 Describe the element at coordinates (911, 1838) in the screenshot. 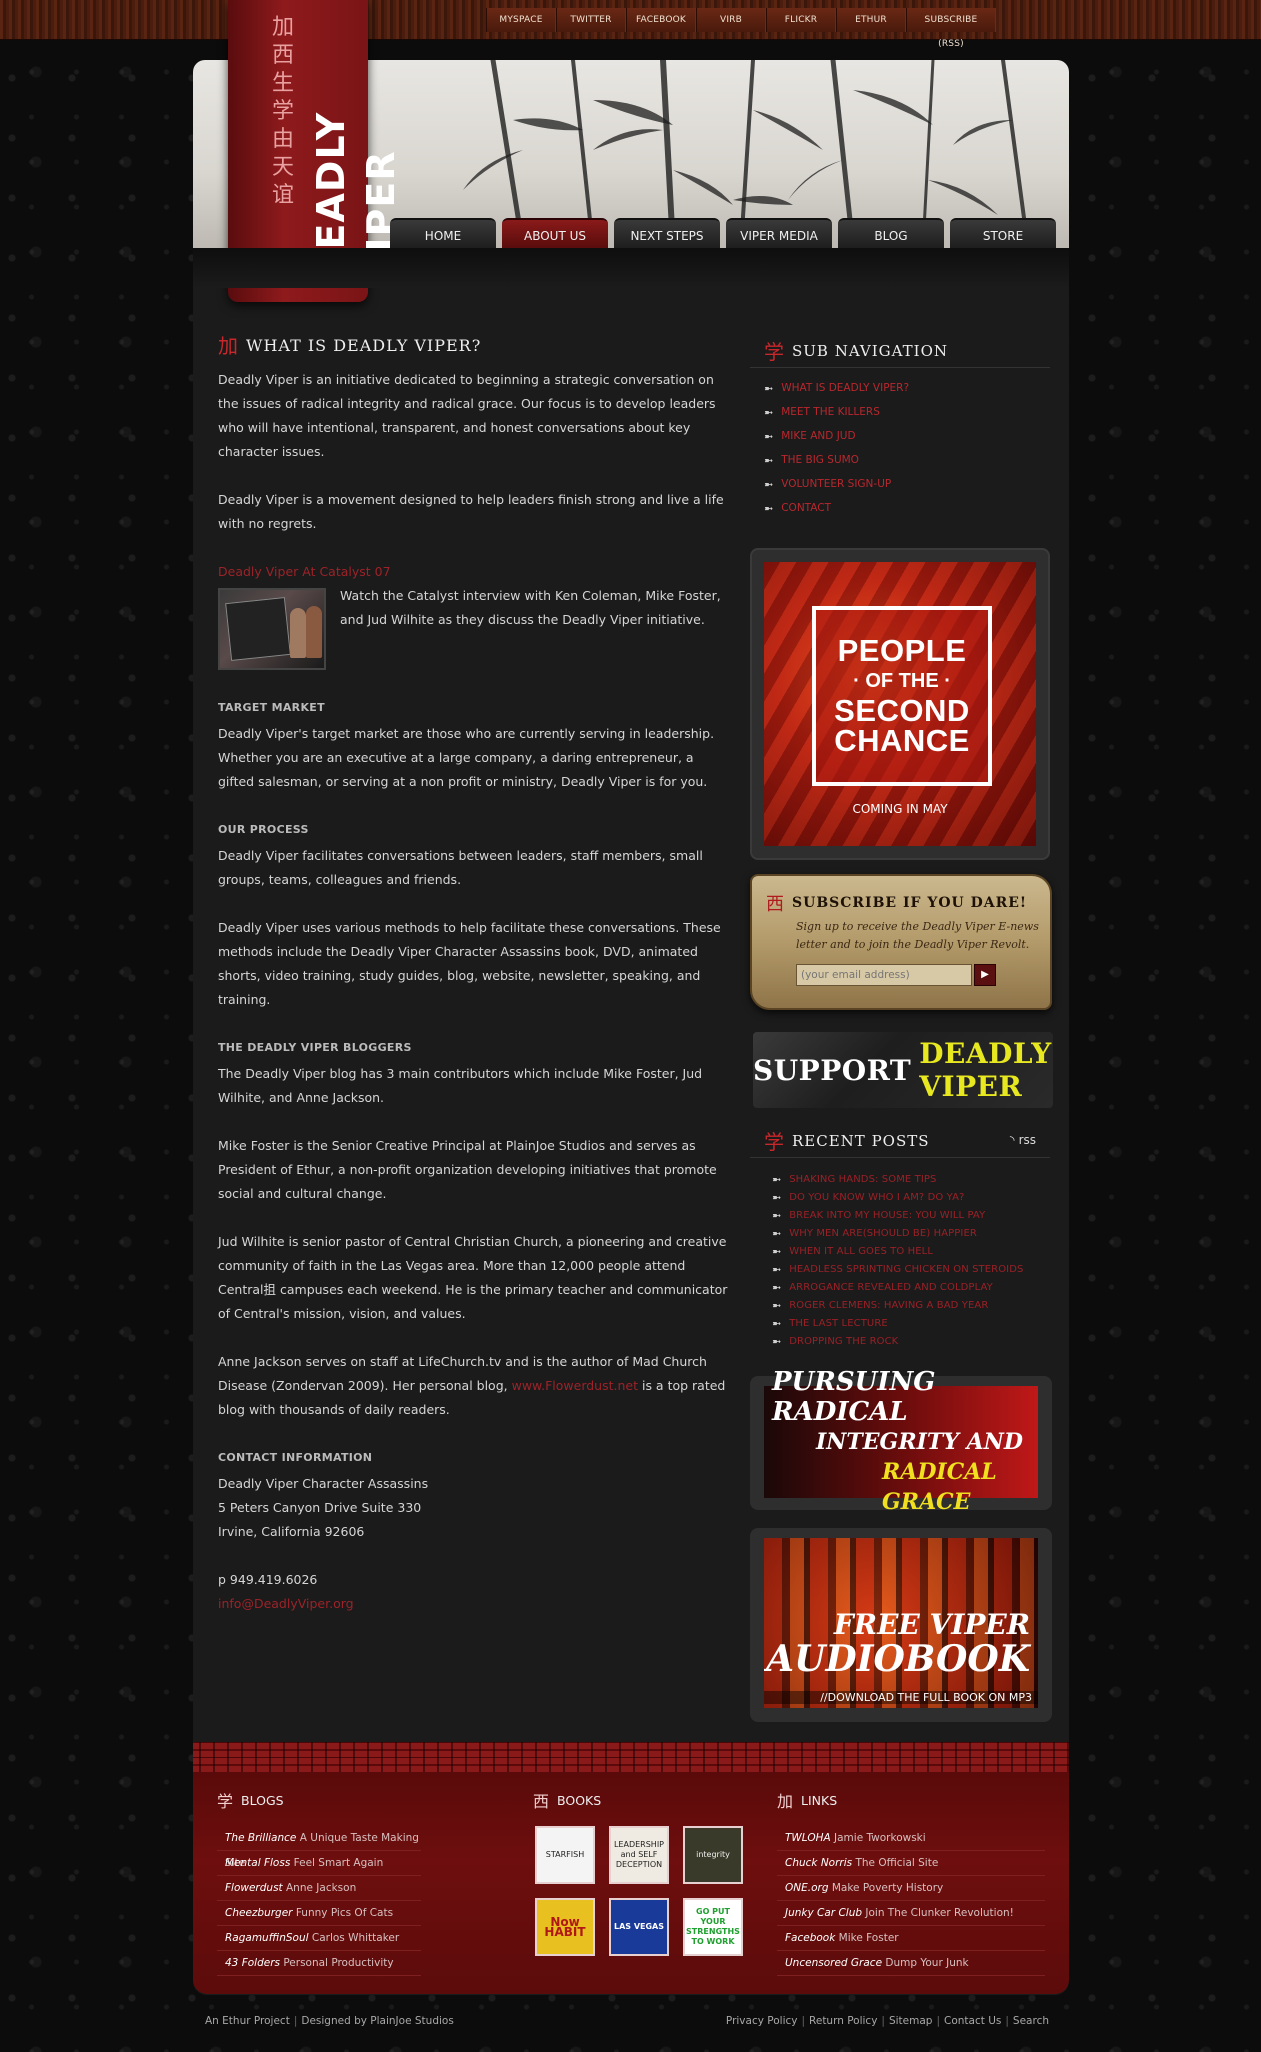

I see `footer-link: TWLOHA Jamie Tworkowski` at that location.